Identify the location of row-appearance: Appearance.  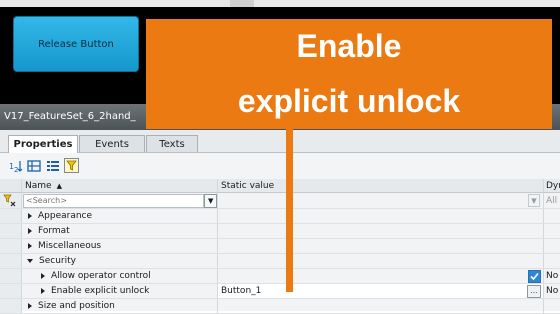
(280, 216).